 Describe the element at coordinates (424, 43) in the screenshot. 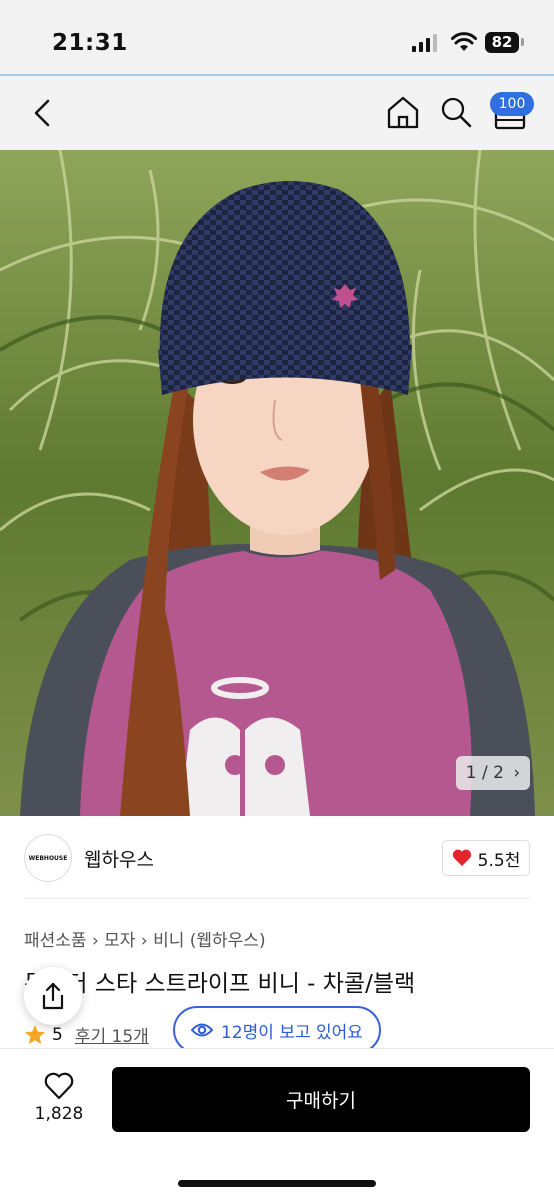

I see `cellular-signal-icon` at that location.